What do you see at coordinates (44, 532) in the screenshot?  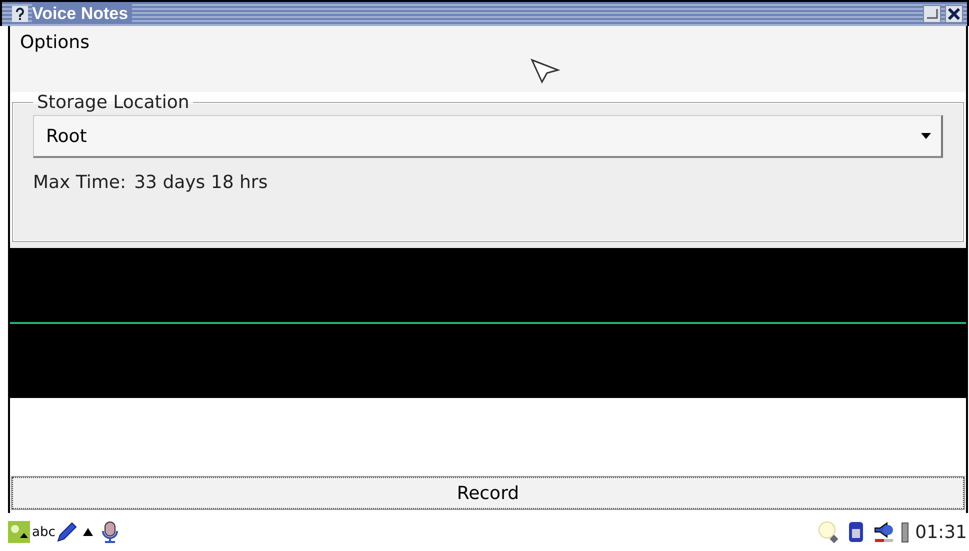 I see `input-method-button: abc` at bounding box center [44, 532].